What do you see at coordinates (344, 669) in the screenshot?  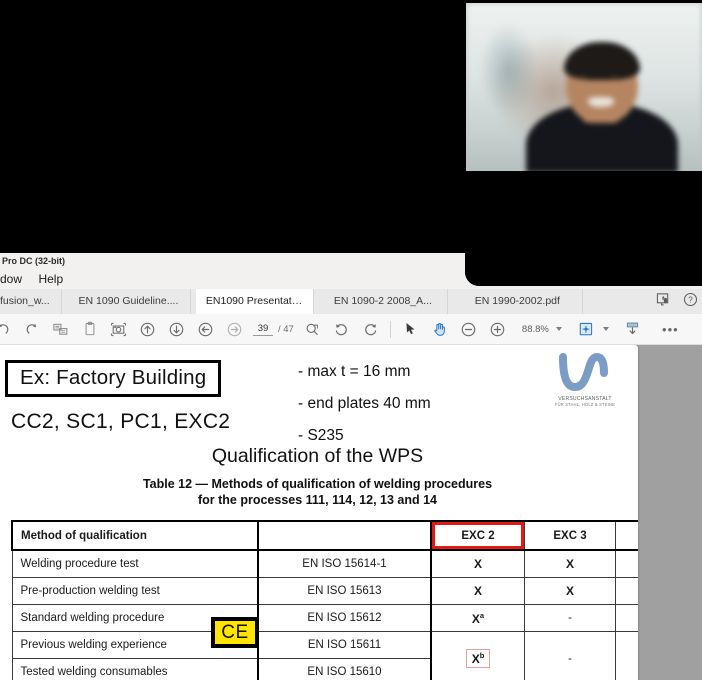 I see `cell-standard: EN ISO 15610` at bounding box center [344, 669].